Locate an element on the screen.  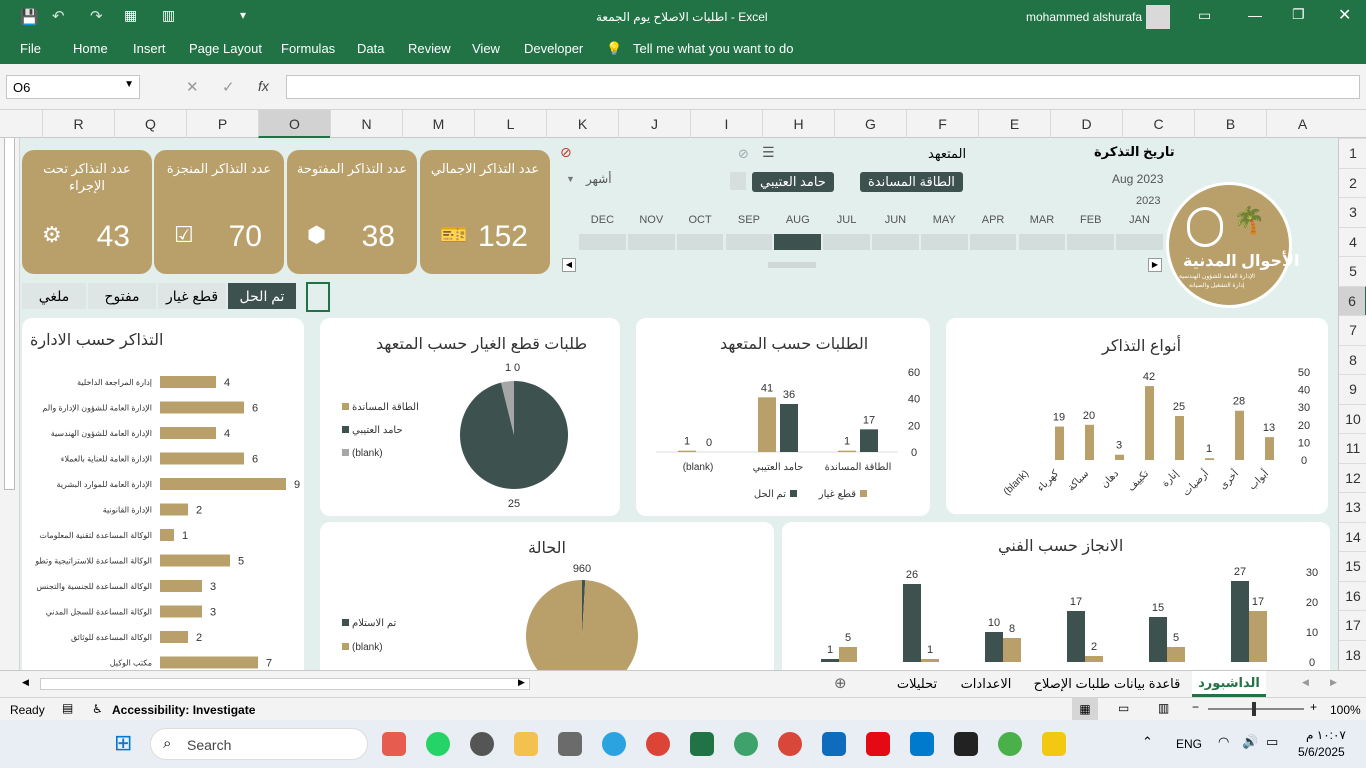
prev-sheet-icon: ◀ is located at coordinates (1305, 682).